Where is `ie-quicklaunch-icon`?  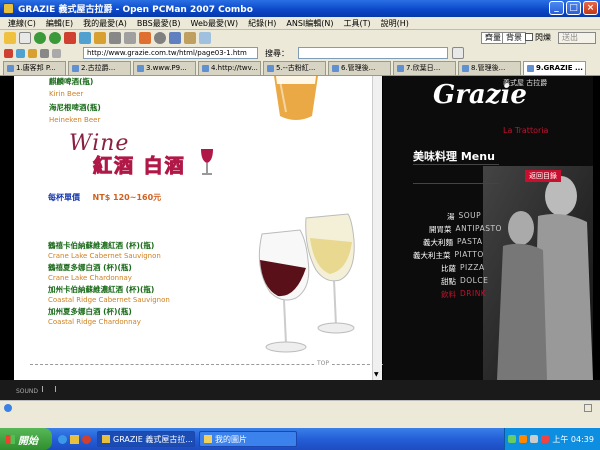
ie-quicklaunch-icon is located at coordinates (62, 439).